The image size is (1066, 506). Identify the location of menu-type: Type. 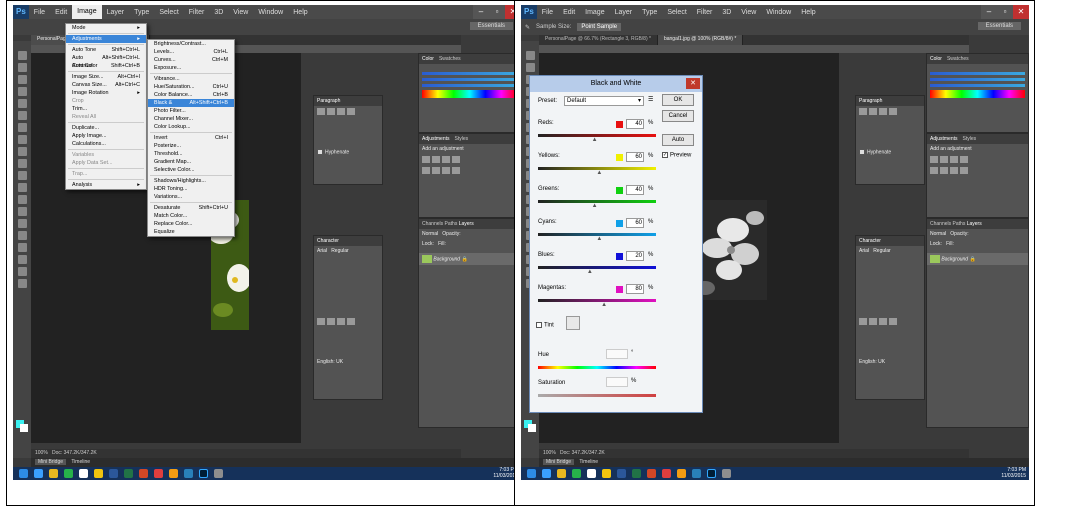
(649, 12).